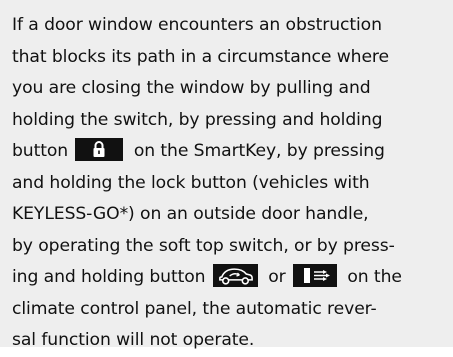 The image size is (453, 357). Describe the element at coordinates (109, 277) in the screenshot. I see `text-segment: ing and holding button` at that location.